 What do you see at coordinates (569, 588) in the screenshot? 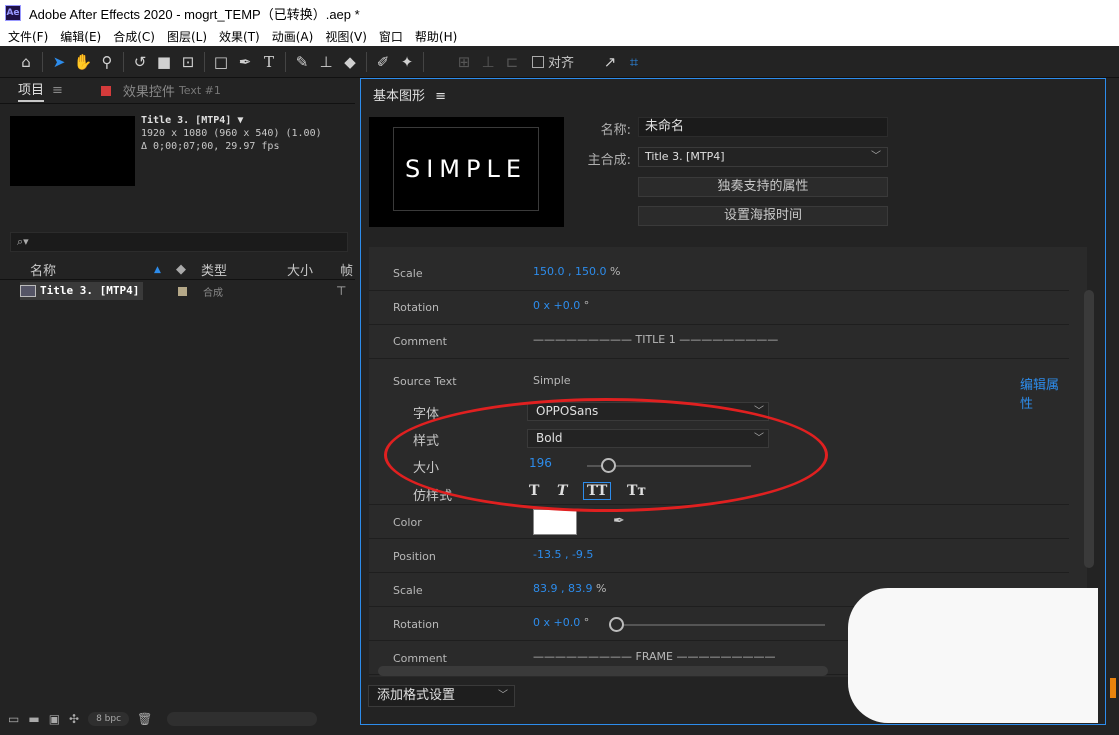
I see `scale-value: 83.9 , 83.9 %` at bounding box center [569, 588].